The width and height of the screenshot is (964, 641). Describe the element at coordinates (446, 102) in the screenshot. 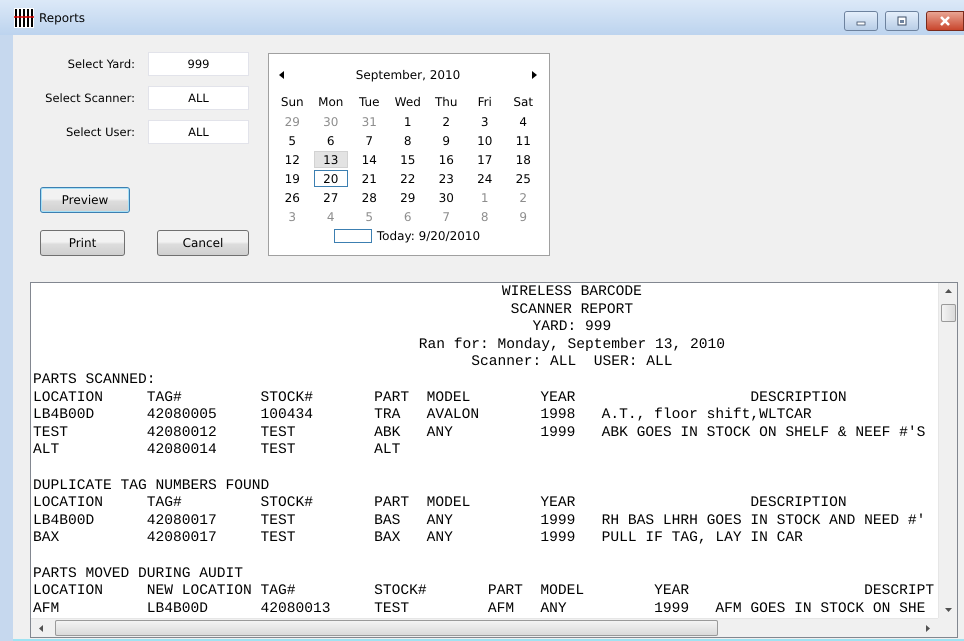

I see `weekday-label: Thu` at that location.